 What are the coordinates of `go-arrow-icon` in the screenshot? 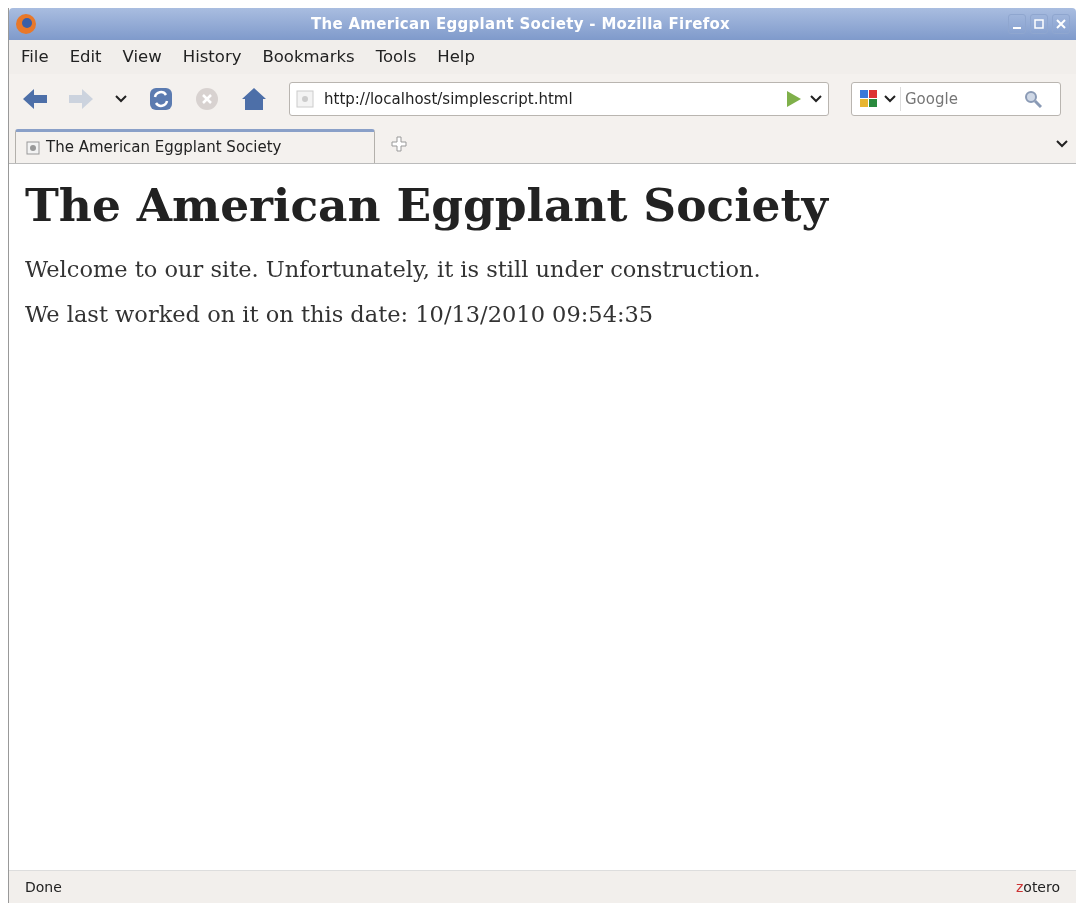 It's located at (794, 99).